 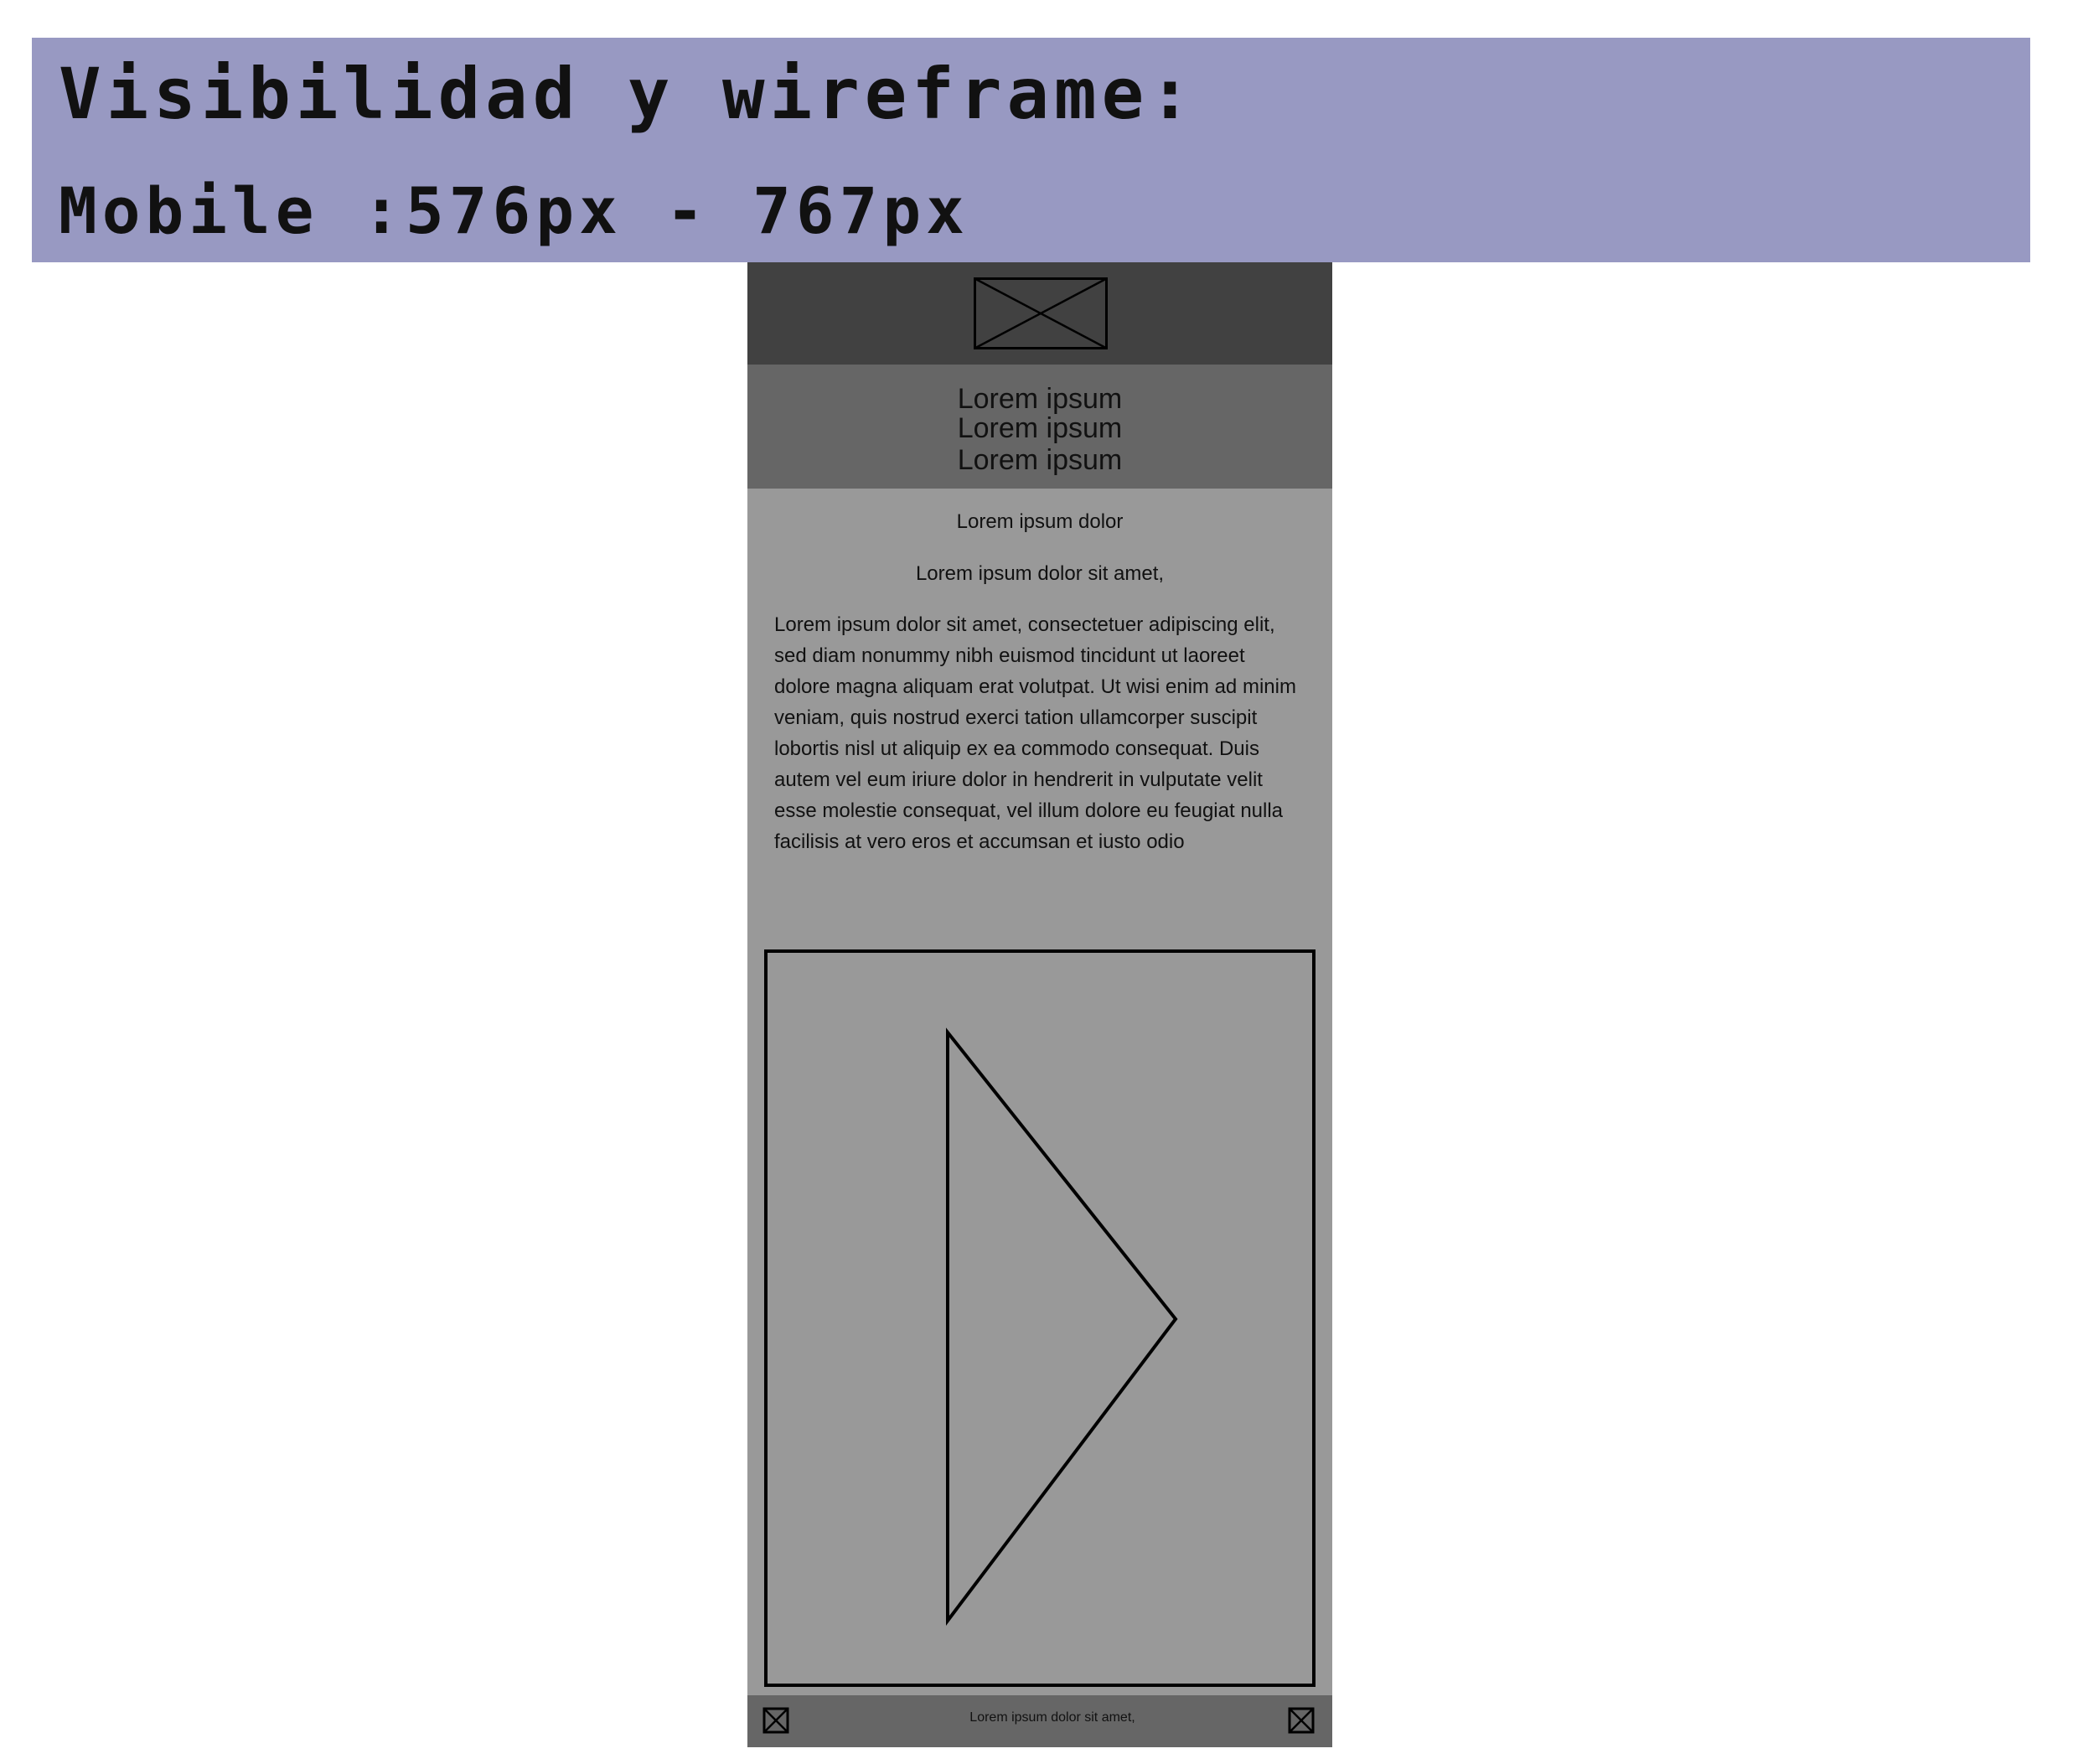 I want to click on footer-text: Lorem ipsum dolor sit amet,, so click(x=1052, y=1717).